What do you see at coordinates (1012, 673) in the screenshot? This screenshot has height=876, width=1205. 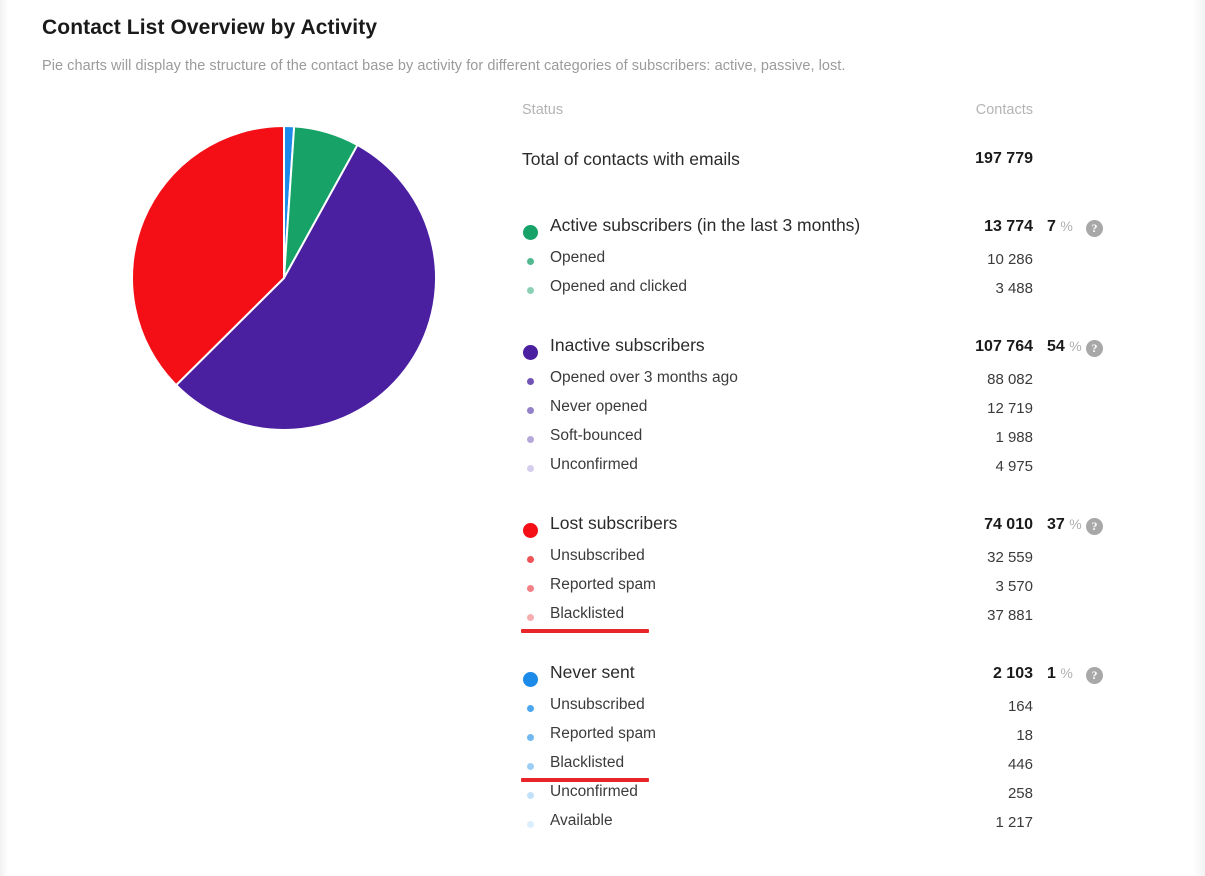 I see `status-group-value: 2 103` at bounding box center [1012, 673].